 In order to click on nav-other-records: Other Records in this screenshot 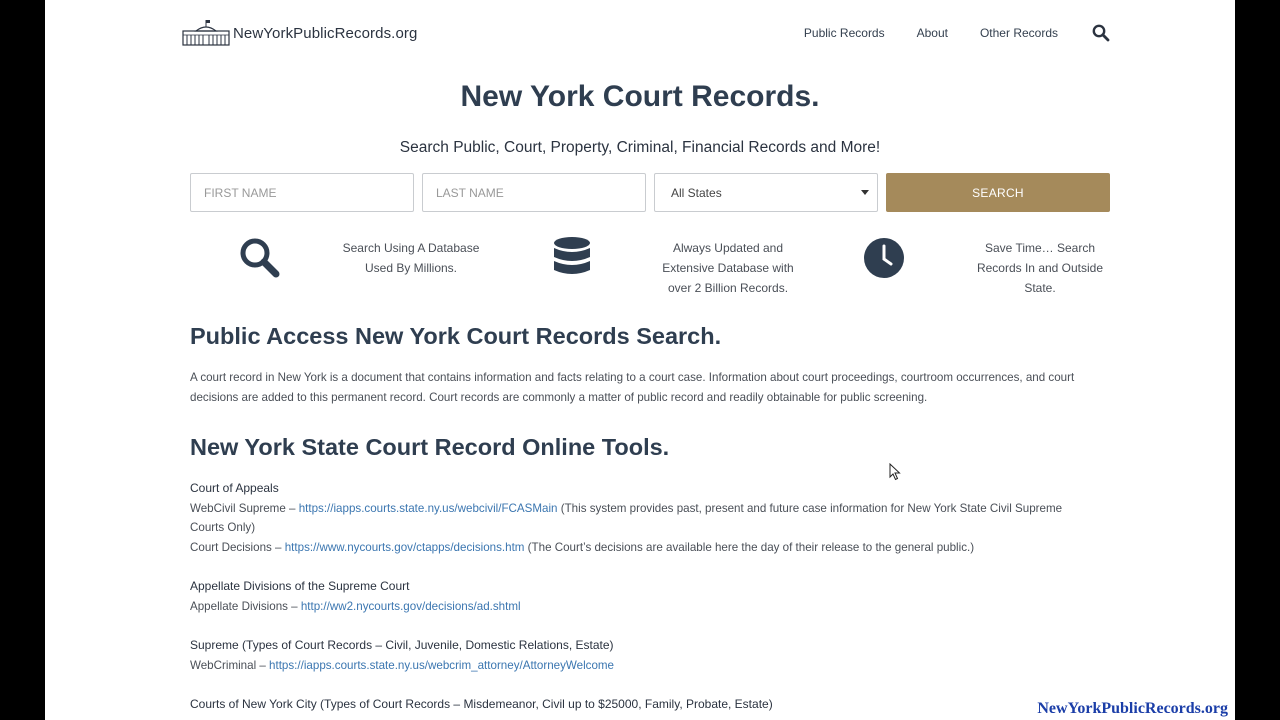, I will do `click(1019, 33)`.